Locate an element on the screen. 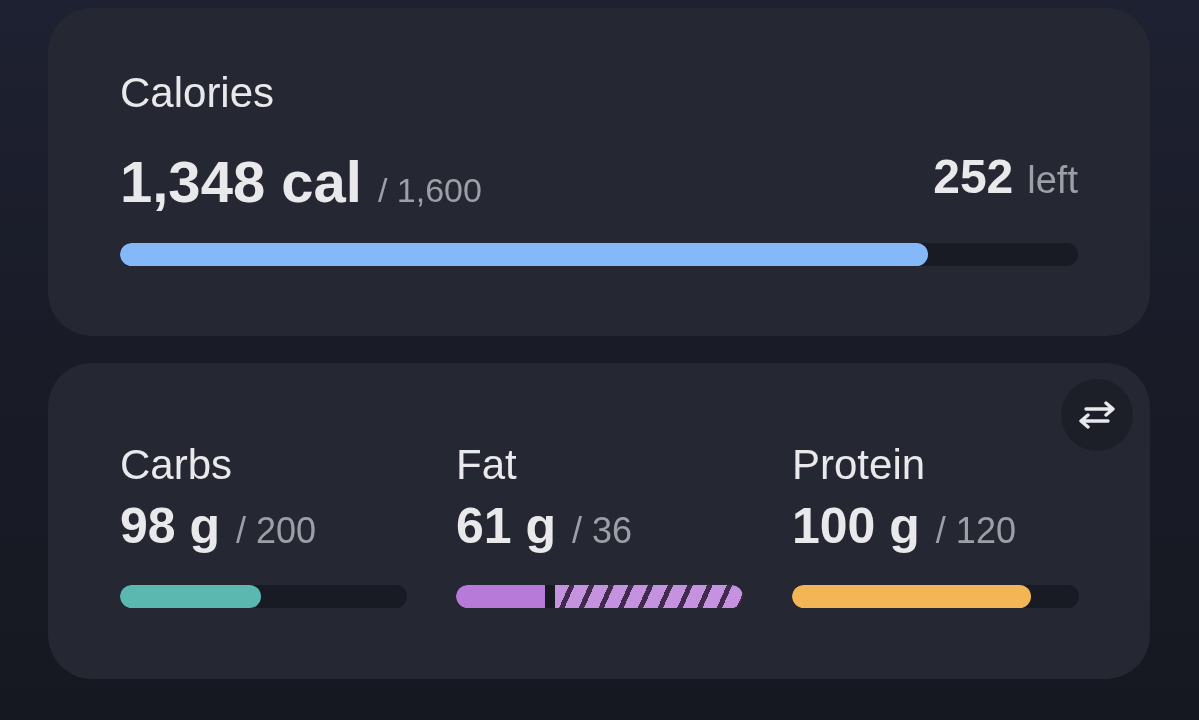 The height and width of the screenshot is (720, 1199). macro-amount: 100 g is located at coordinates (856, 526).